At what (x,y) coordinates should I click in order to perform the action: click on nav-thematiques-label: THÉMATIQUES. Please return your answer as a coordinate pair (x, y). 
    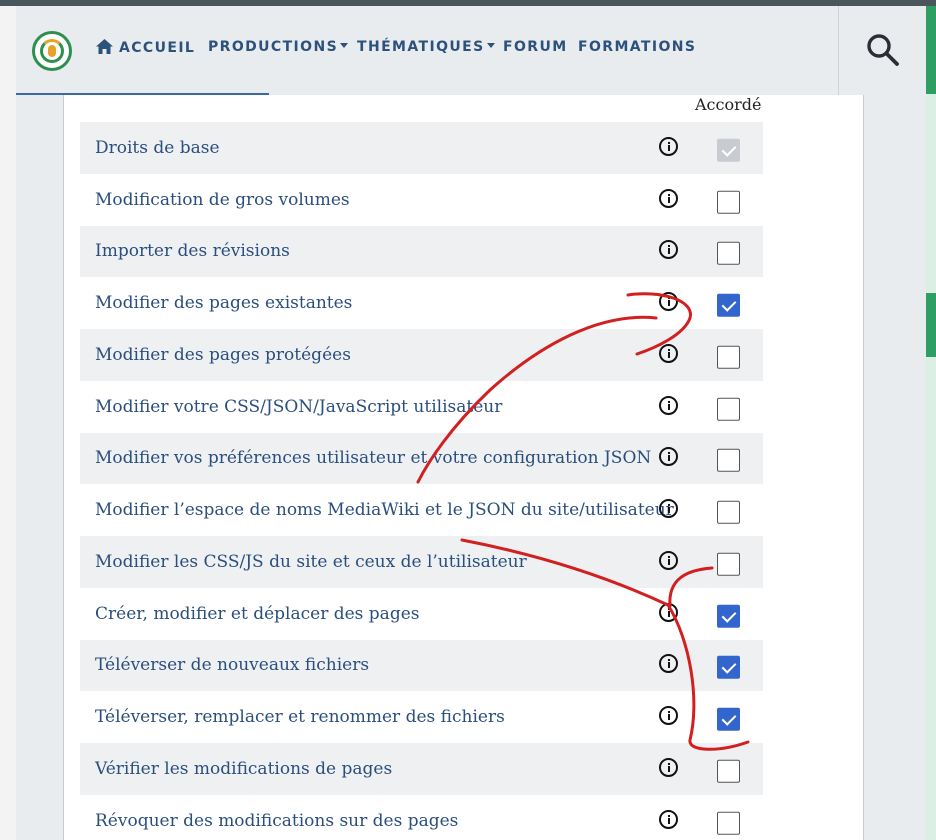
    Looking at the image, I should click on (421, 47).